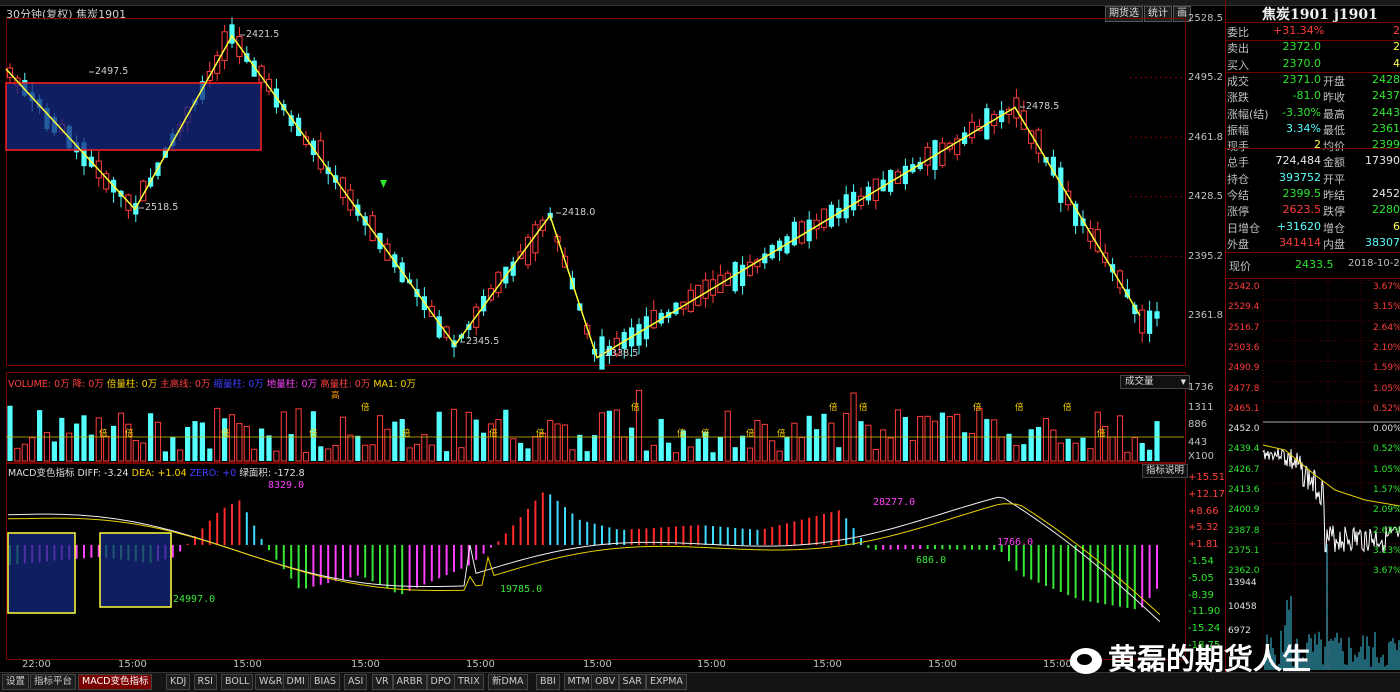 Image resolution: width=1400 pixels, height=692 pixels. What do you see at coordinates (382, 682) in the screenshot?
I see `tab-vr: VR` at bounding box center [382, 682].